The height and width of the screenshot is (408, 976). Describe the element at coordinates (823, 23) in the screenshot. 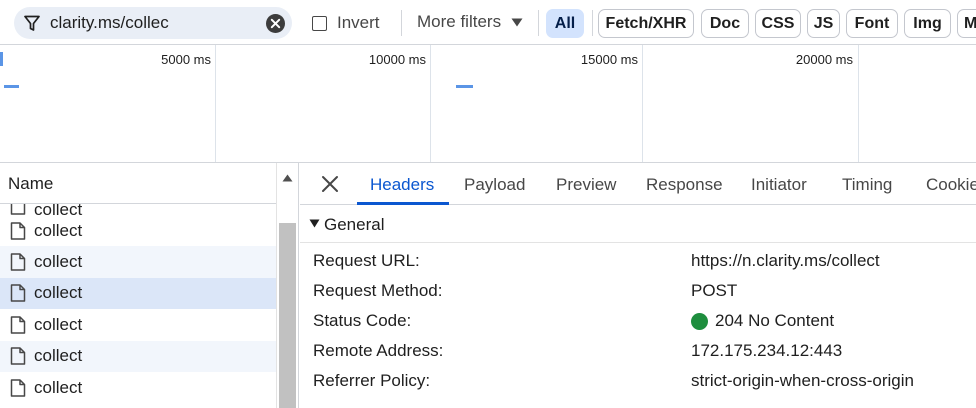

I see `type-filter-js: JS` at that location.